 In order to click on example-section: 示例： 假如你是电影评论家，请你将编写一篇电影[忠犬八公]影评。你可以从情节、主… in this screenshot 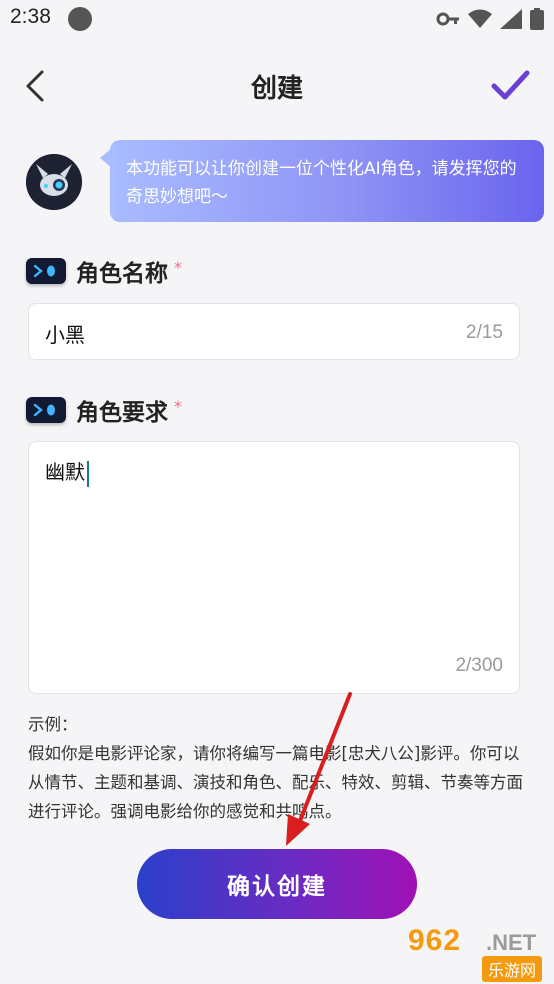, I will do `click(278, 768)`.